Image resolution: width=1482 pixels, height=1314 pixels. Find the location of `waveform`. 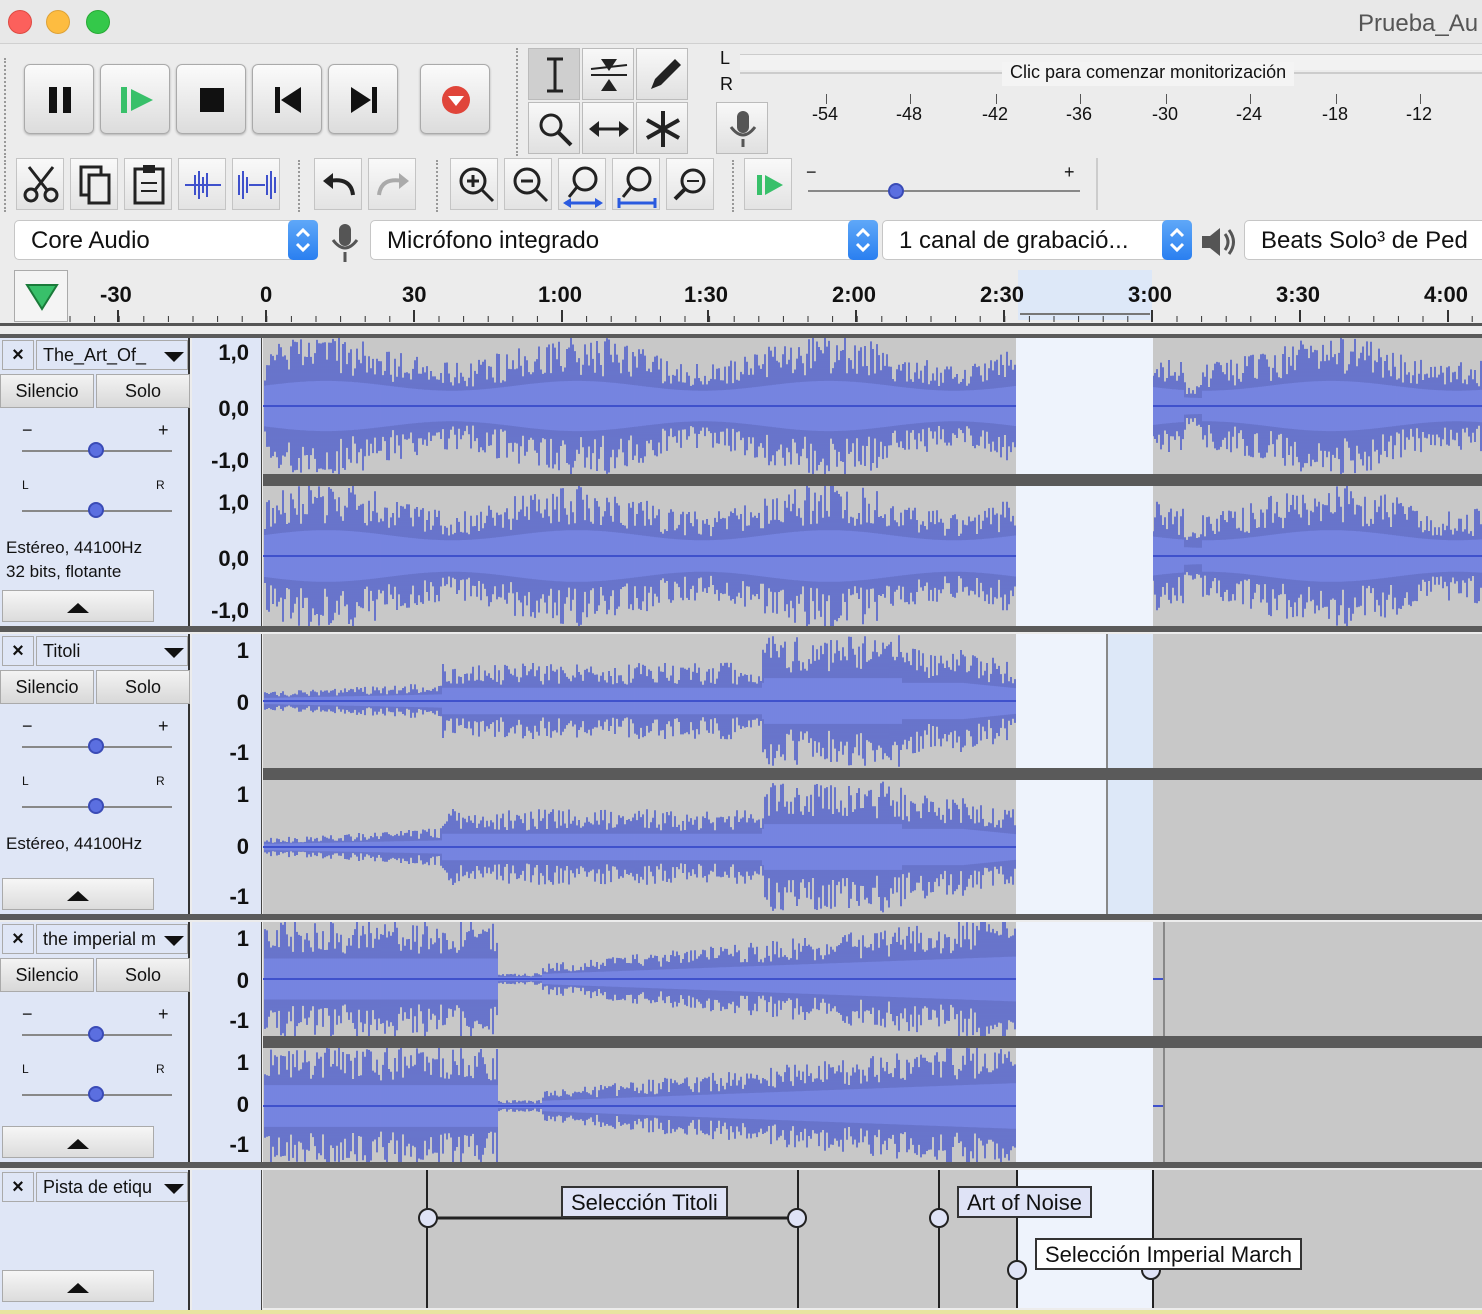

waveform is located at coordinates (684, 847).